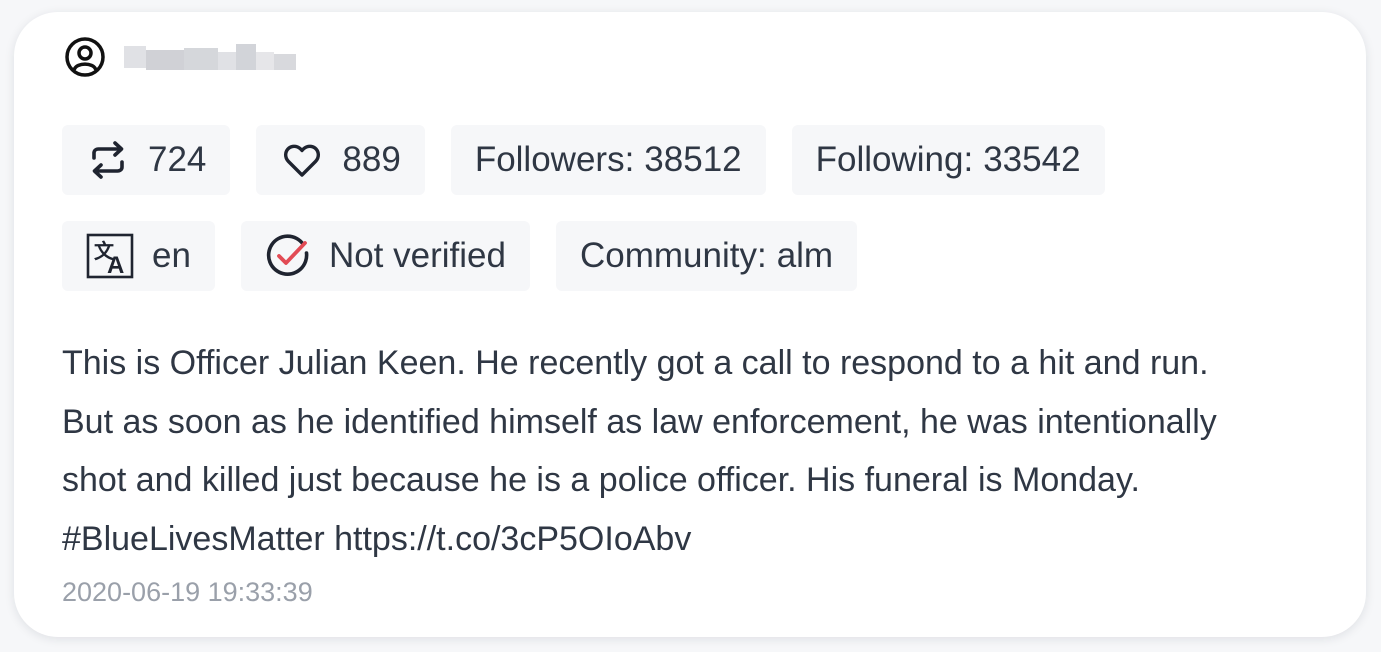  I want to click on community-label: Community:, so click(673, 255).